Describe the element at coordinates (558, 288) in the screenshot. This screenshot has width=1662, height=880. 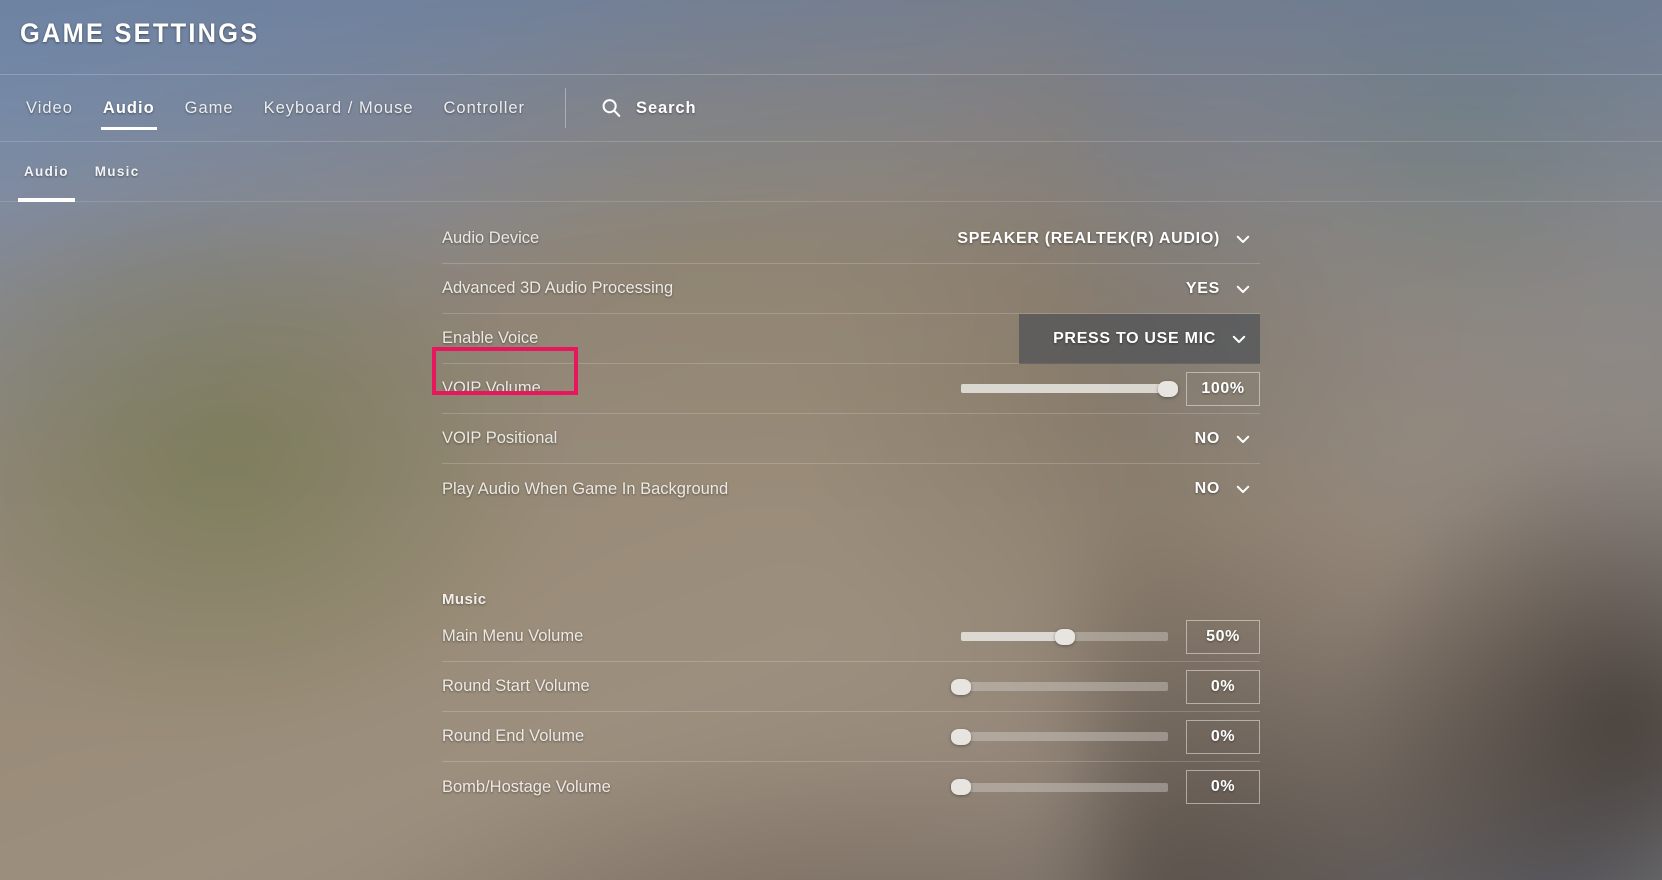
I see `setting-label: Advanced 3D Audio Processing` at that location.